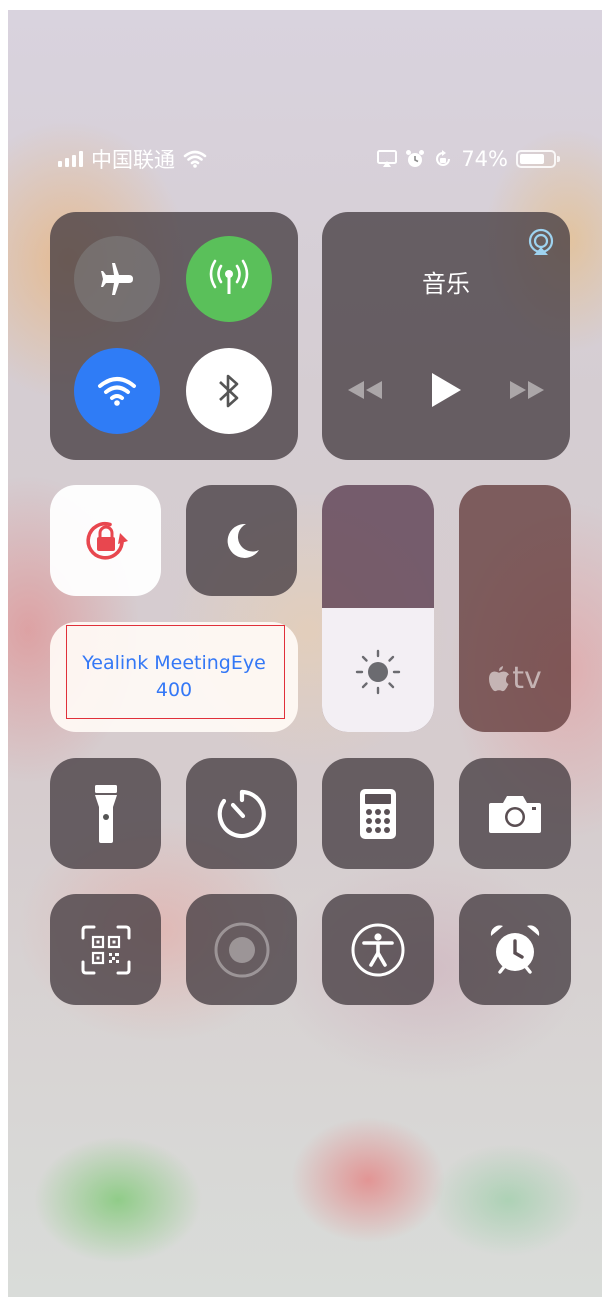 The width and height of the screenshot is (602, 1297). Describe the element at coordinates (499, 678) in the screenshot. I see `apple-logo-icon` at that location.